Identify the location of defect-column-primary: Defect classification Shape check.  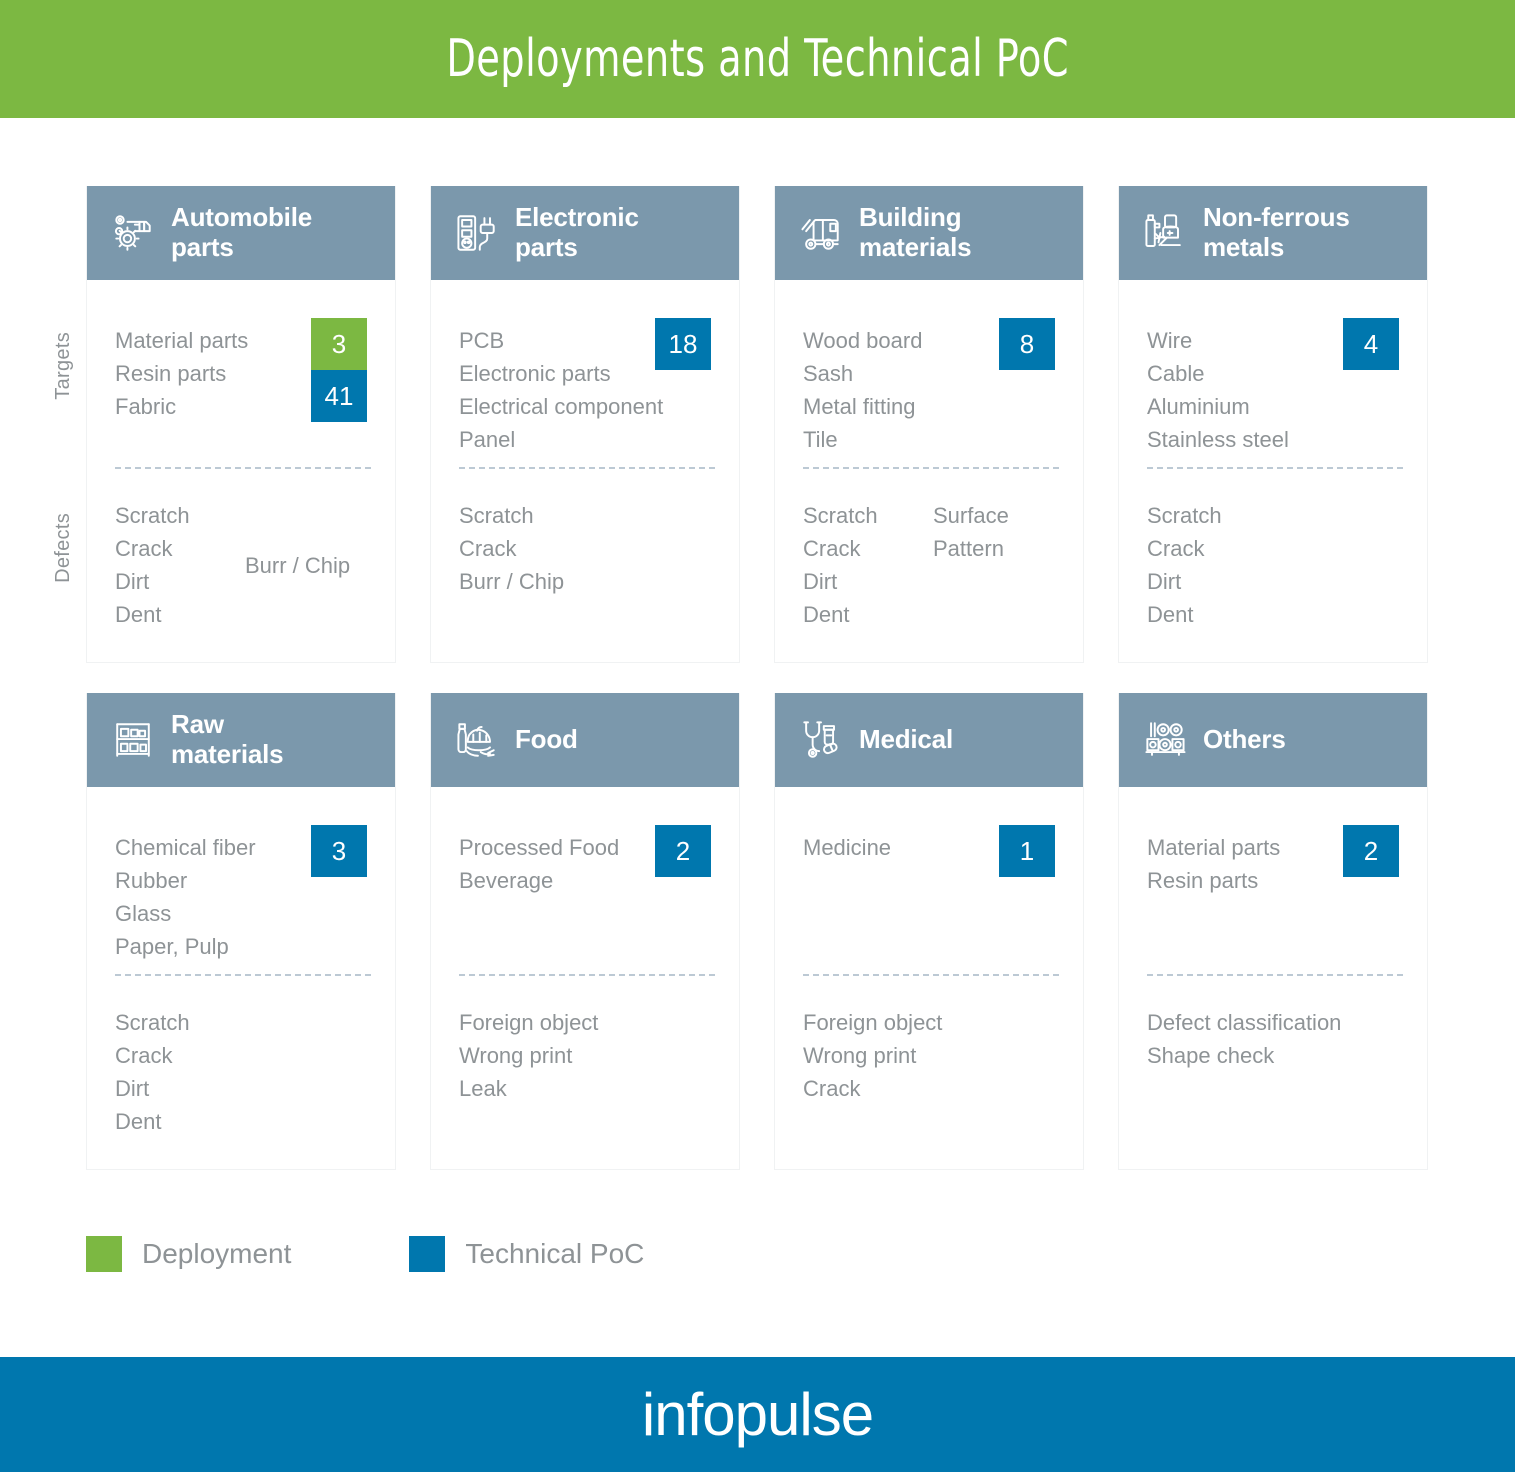
(1244, 1039).